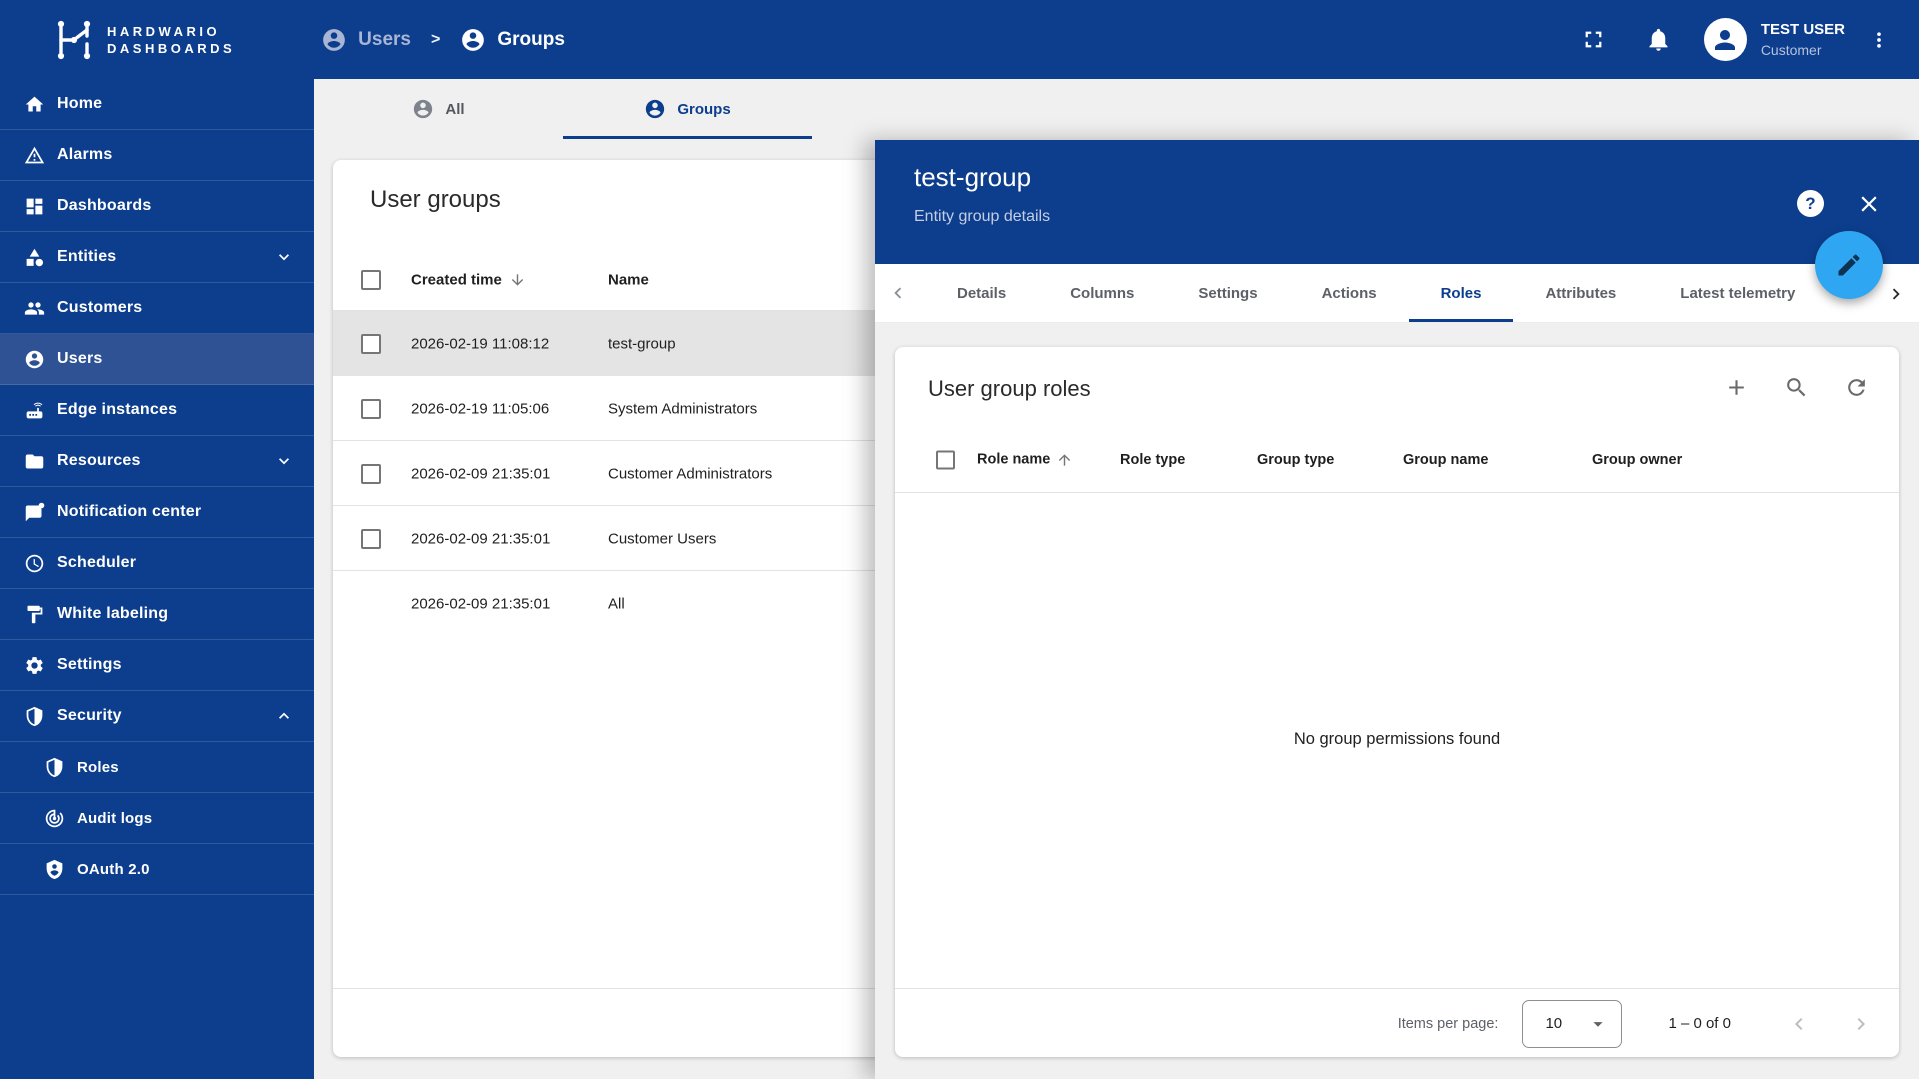 The width and height of the screenshot is (1919, 1079). Describe the element at coordinates (1593, 39) in the screenshot. I see `fullscreen-icon` at that location.